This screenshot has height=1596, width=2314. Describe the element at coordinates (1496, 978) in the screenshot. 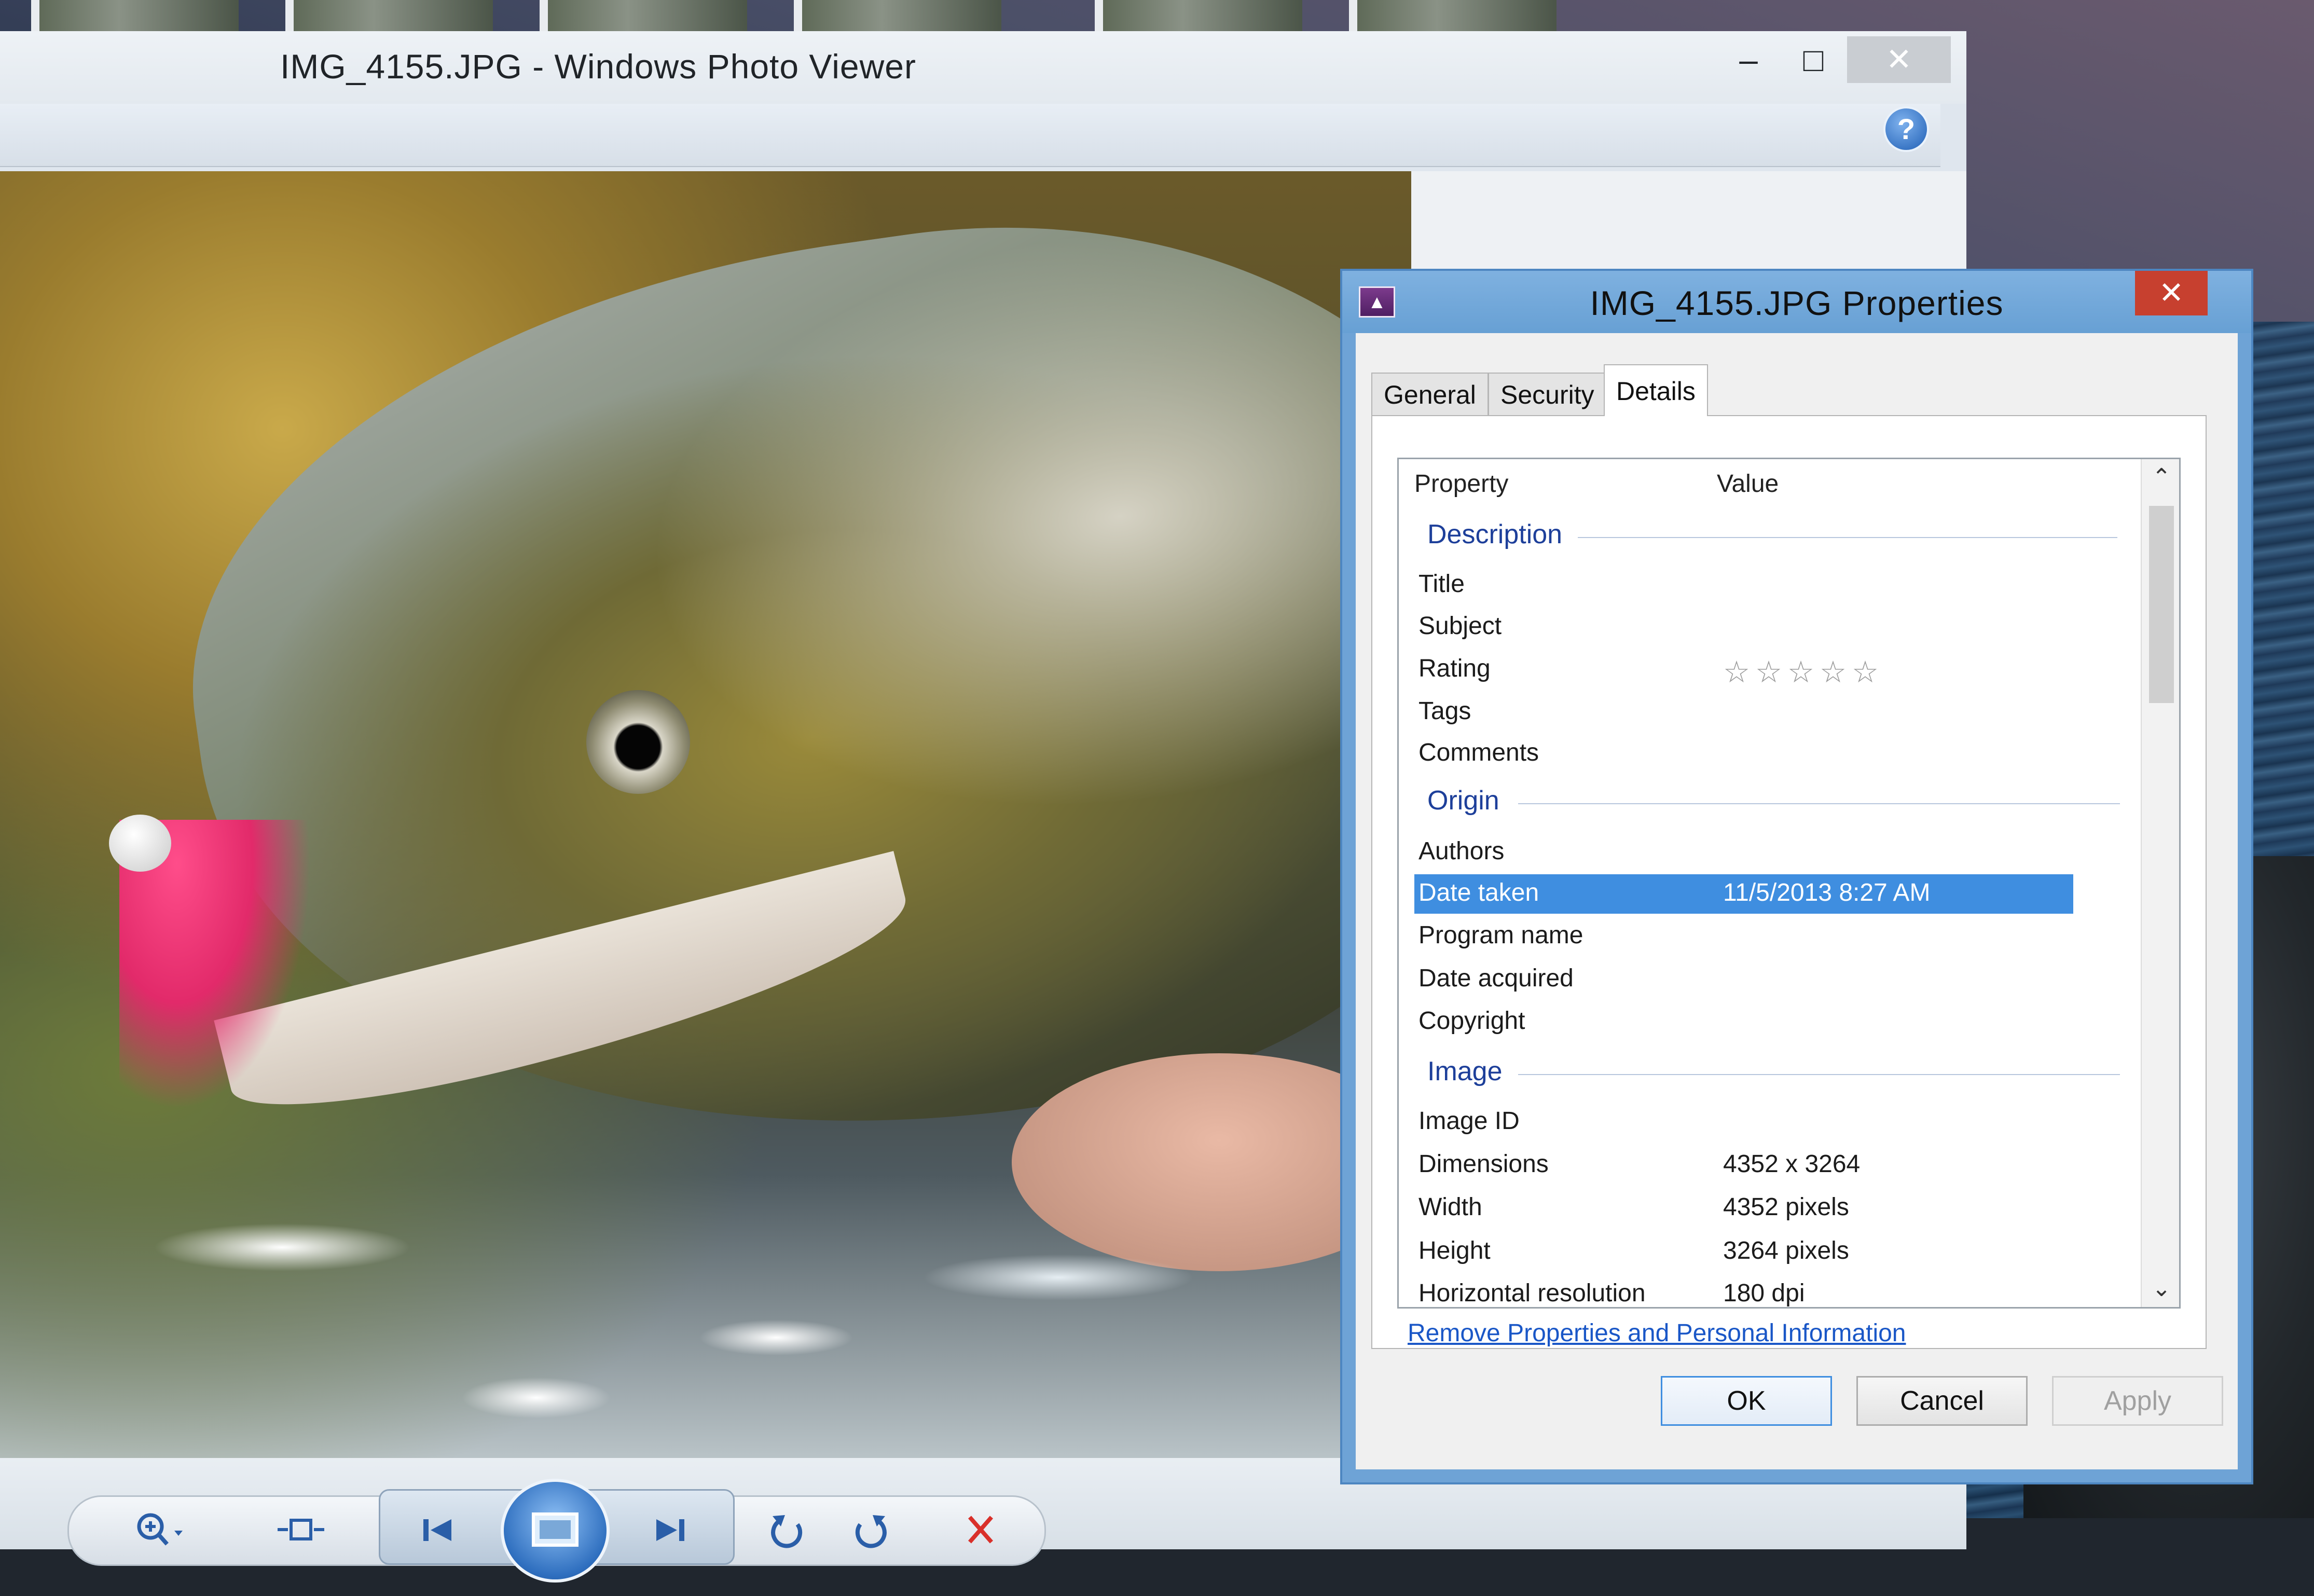

I see `row-key: Date acquired` at that location.